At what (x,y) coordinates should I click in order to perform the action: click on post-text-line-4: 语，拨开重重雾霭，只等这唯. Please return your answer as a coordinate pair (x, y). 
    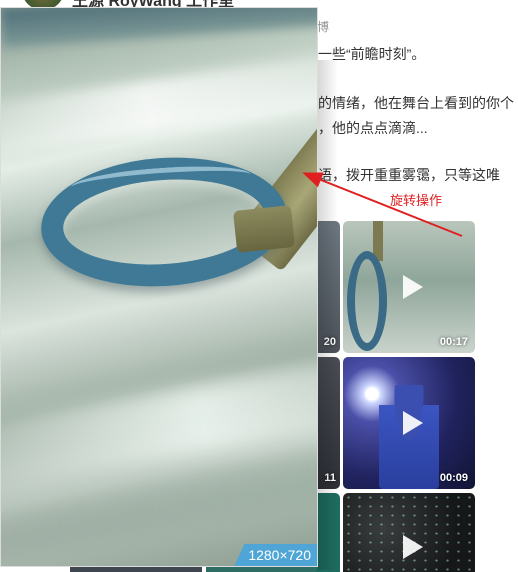
    Looking at the image, I should click on (409, 175).